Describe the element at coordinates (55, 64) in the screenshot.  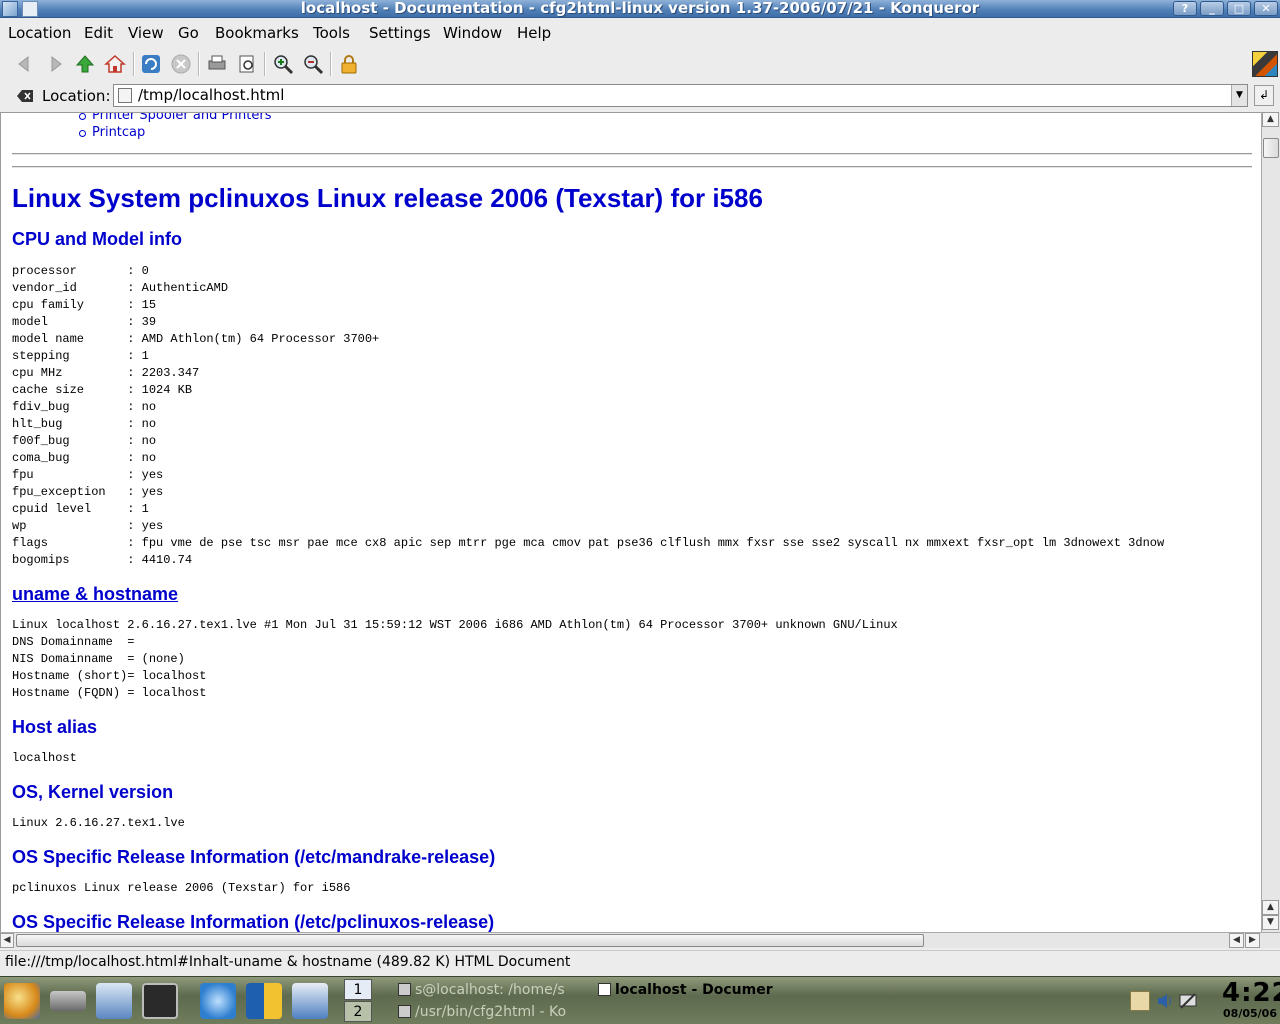
I see `forward-icon` at that location.